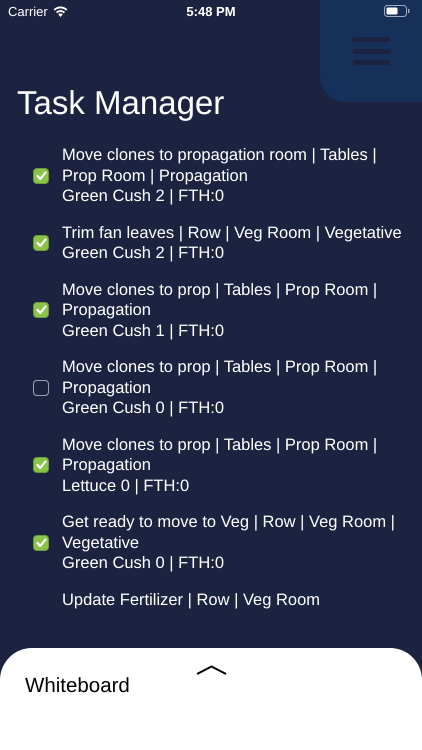  I want to click on battery-icon, so click(397, 11).